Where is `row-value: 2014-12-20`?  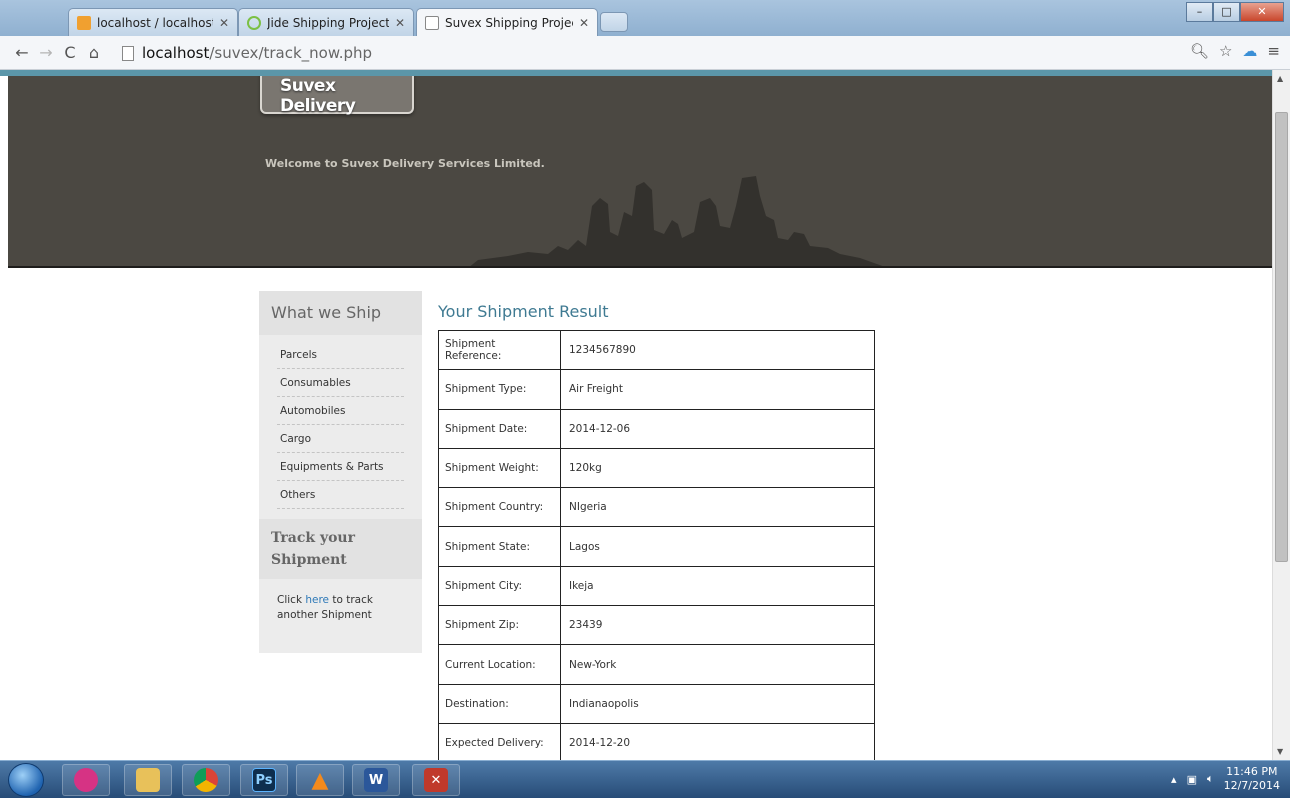
row-value: 2014-12-20 is located at coordinates (717, 741).